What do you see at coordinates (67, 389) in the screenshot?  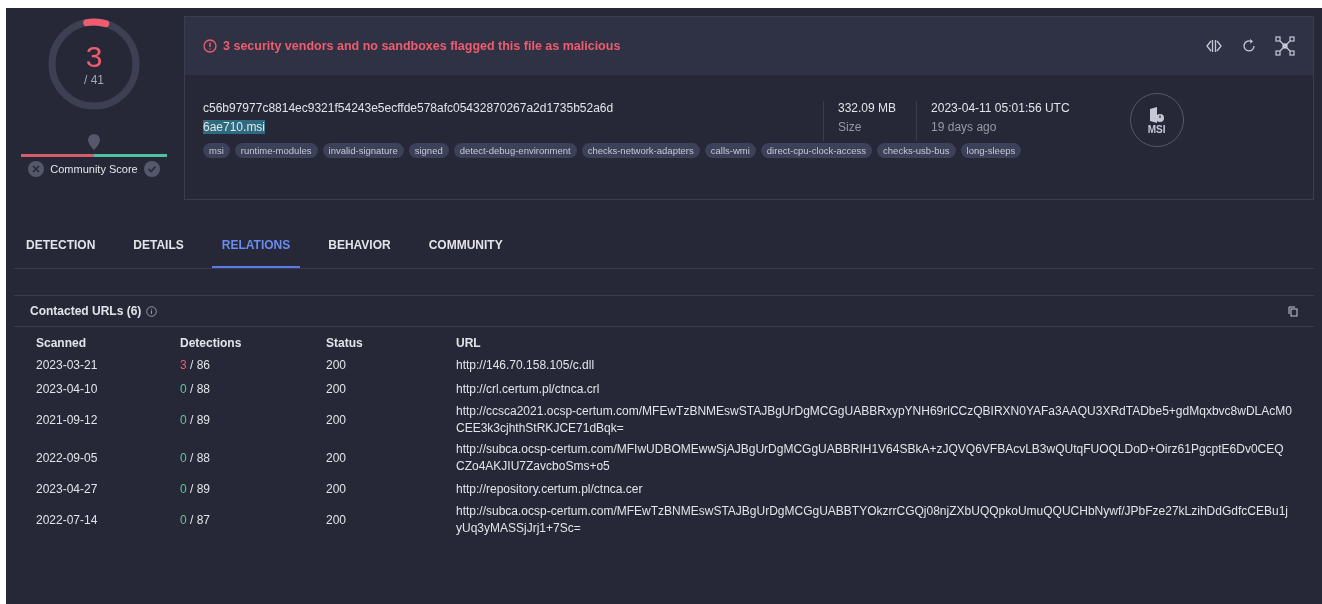 I see `scan-date-cell-text: 2023-04-10` at bounding box center [67, 389].